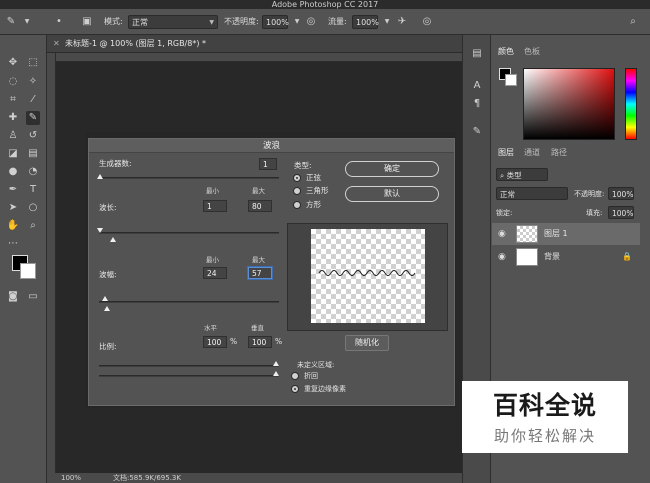 The image size is (650, 483). What do you see at coordinates (13, 136) in the screenshot?
I see `clone-stamp-icon: ♙` at bounding box center [13, 136].